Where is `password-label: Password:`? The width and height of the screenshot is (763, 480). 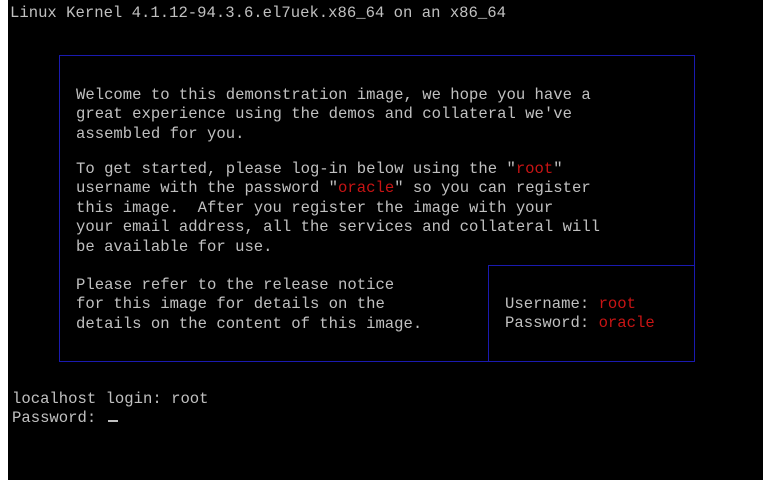
password-label: Password: is located at coordinates (552, 323).